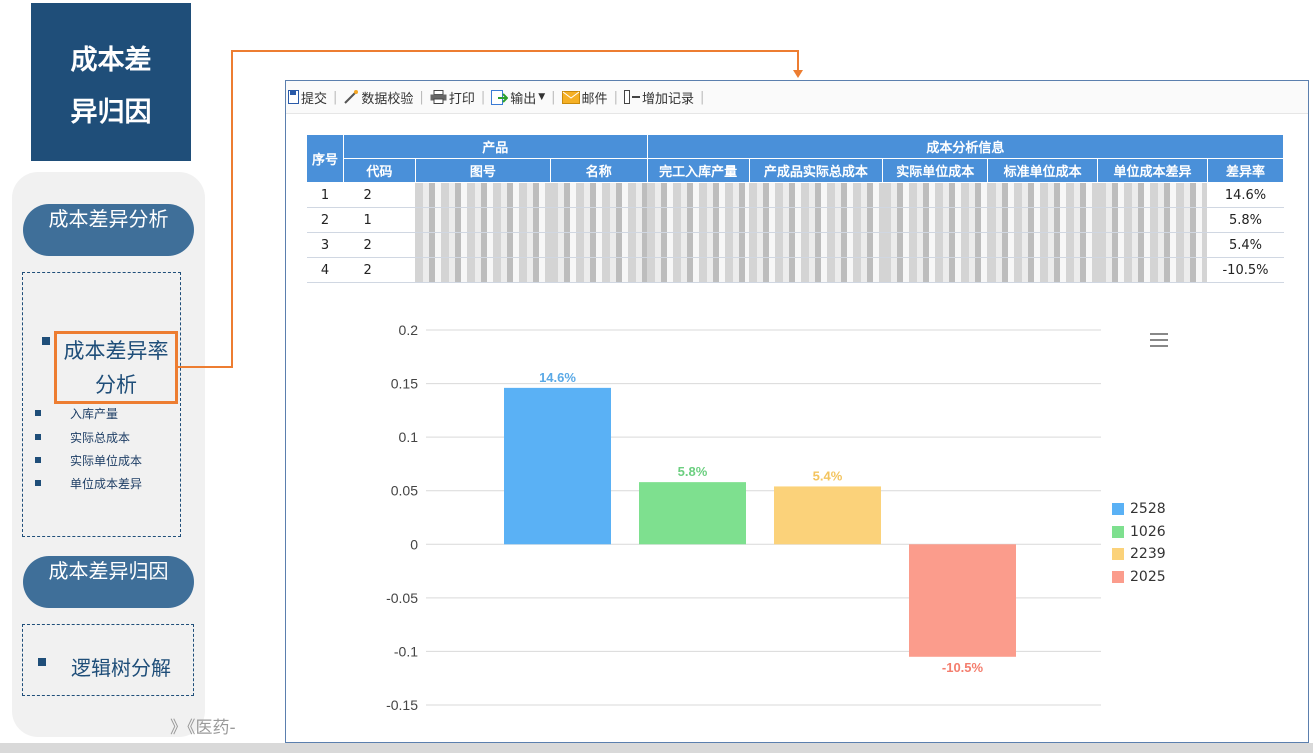  What do you see at coordinates (1159, 342) in the screenshot?
I see `chart-menu-icon` at bounding box center [1159, 342].